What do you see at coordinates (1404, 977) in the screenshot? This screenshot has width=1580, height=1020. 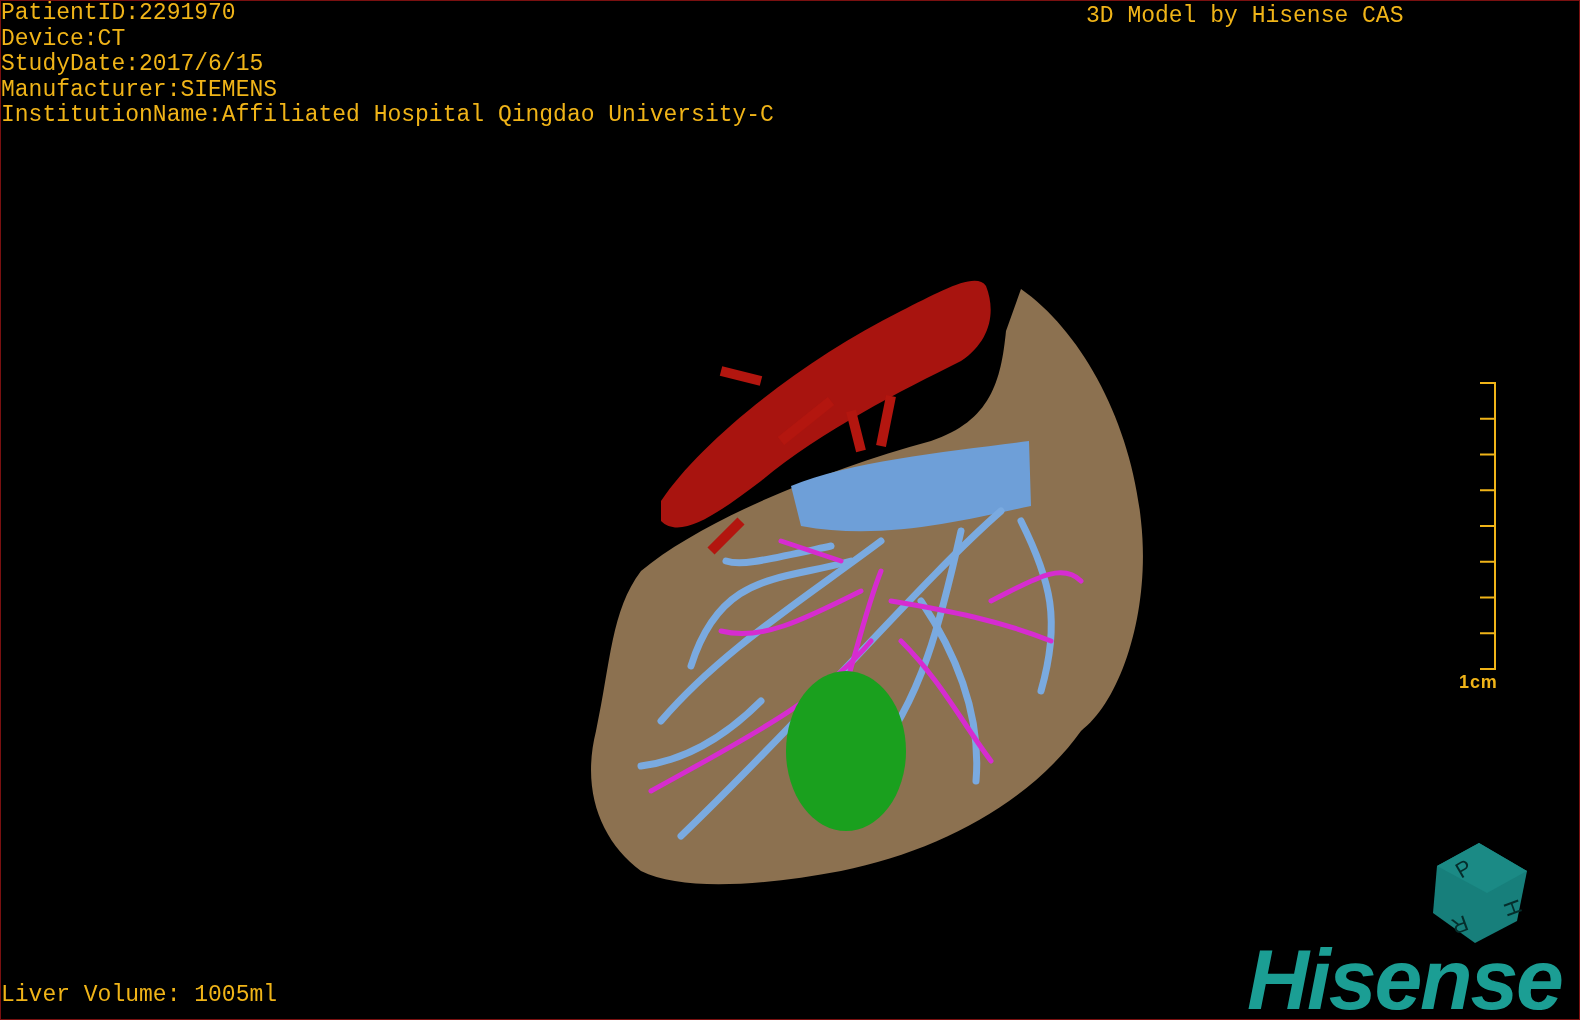 I see `logo-text: Hisense` at bounding box center [1404, 977].